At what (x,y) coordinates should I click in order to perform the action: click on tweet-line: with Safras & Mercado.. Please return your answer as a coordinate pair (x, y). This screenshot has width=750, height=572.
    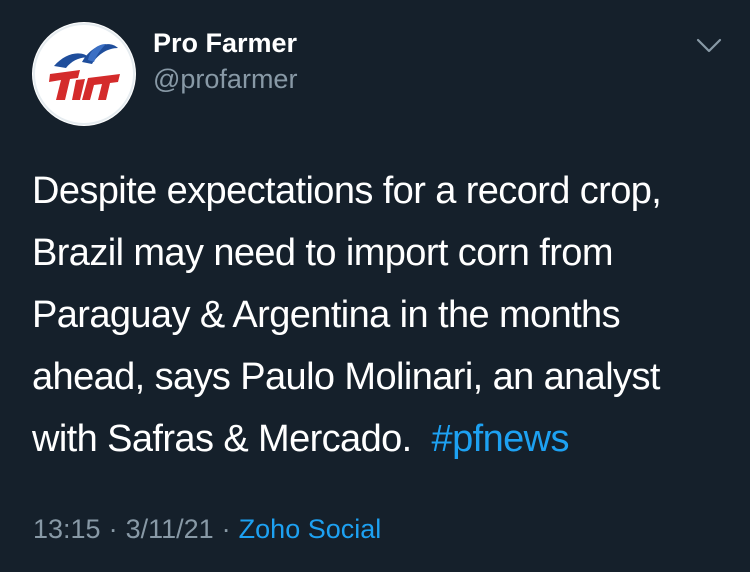
    Looking at the image, I should click on (222, 439).